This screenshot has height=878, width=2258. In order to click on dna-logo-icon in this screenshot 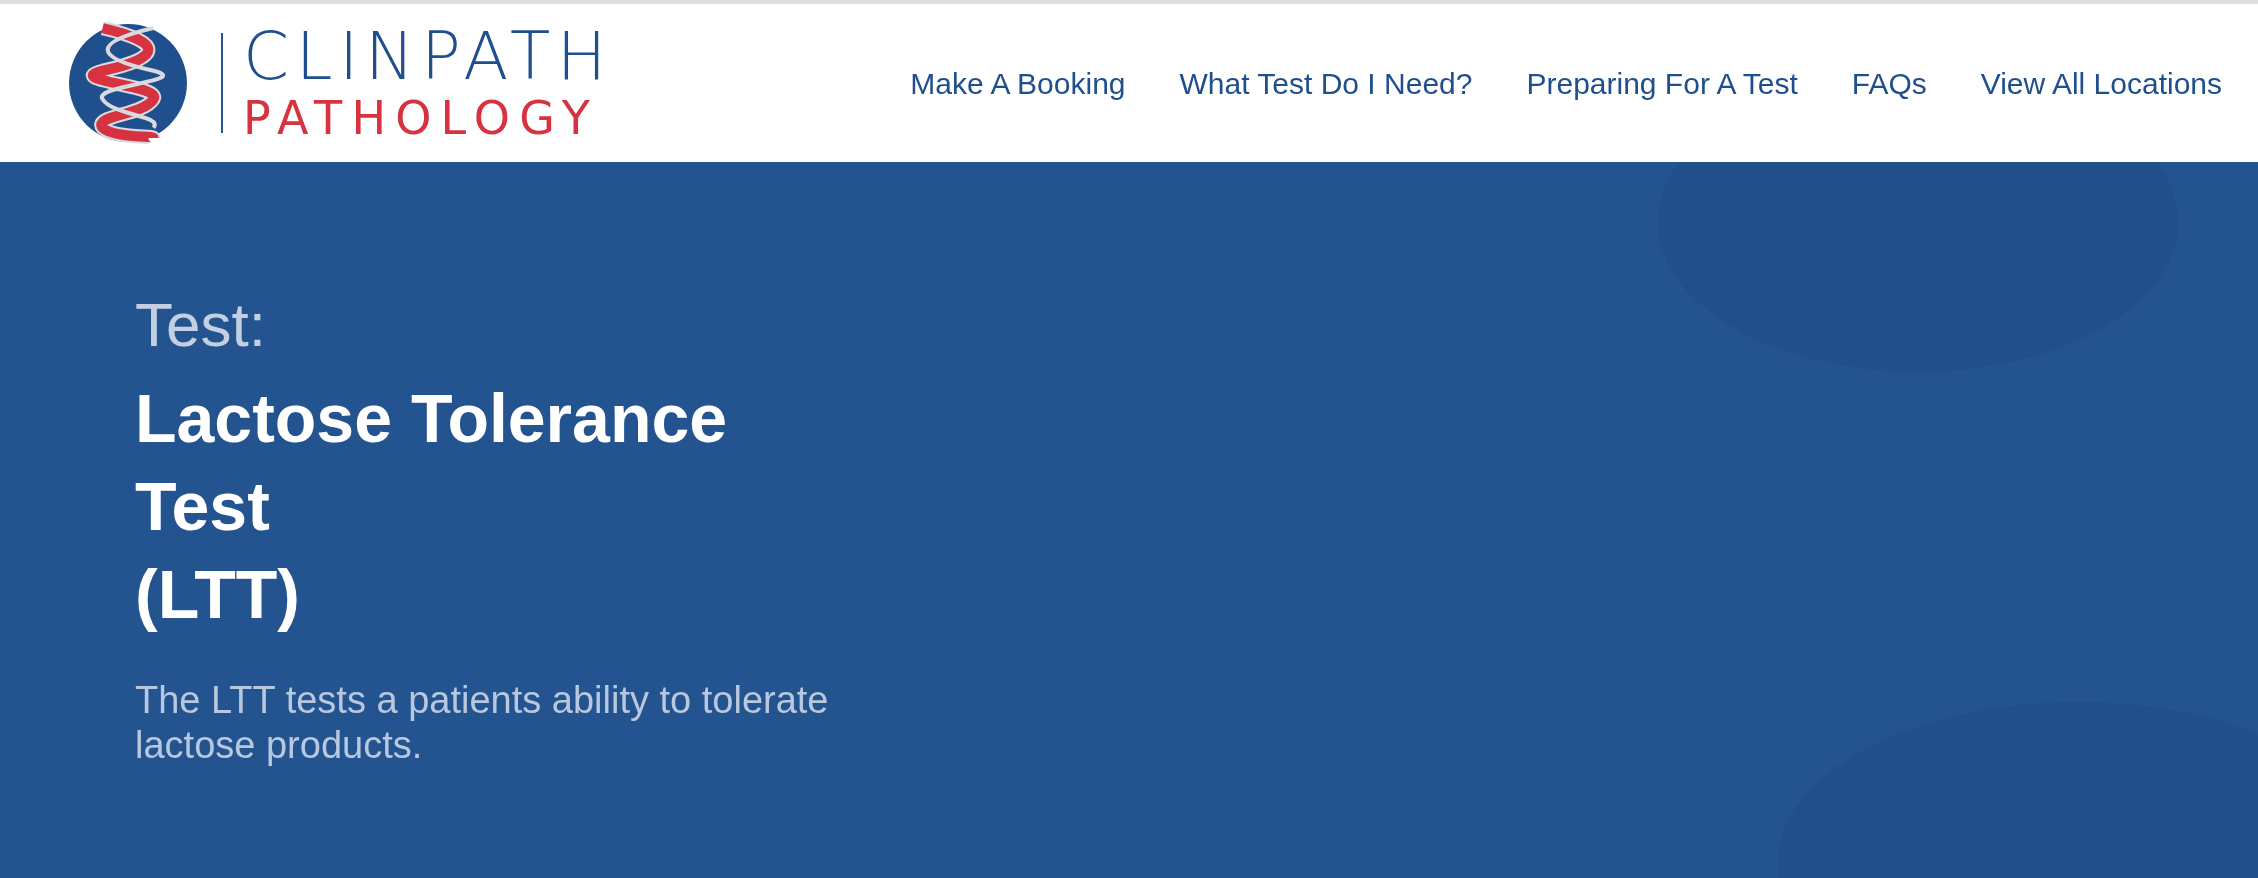, I will do `click(128, 83)`.